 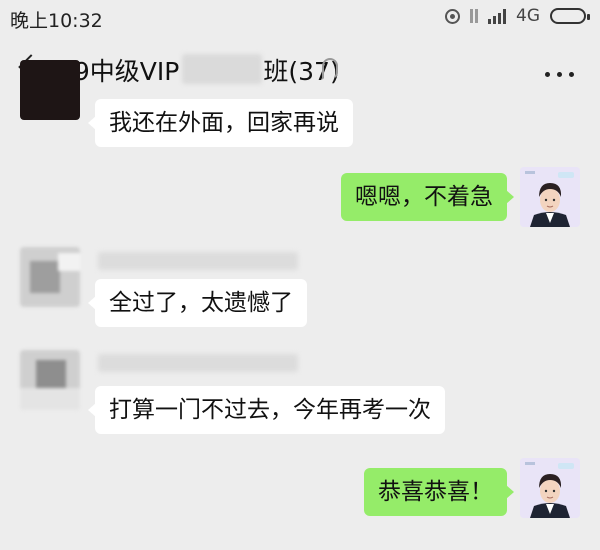 What do you see at coordinates (559, 74) in the screenshot?
I see `more-icon` at bounding box center [559, 74].